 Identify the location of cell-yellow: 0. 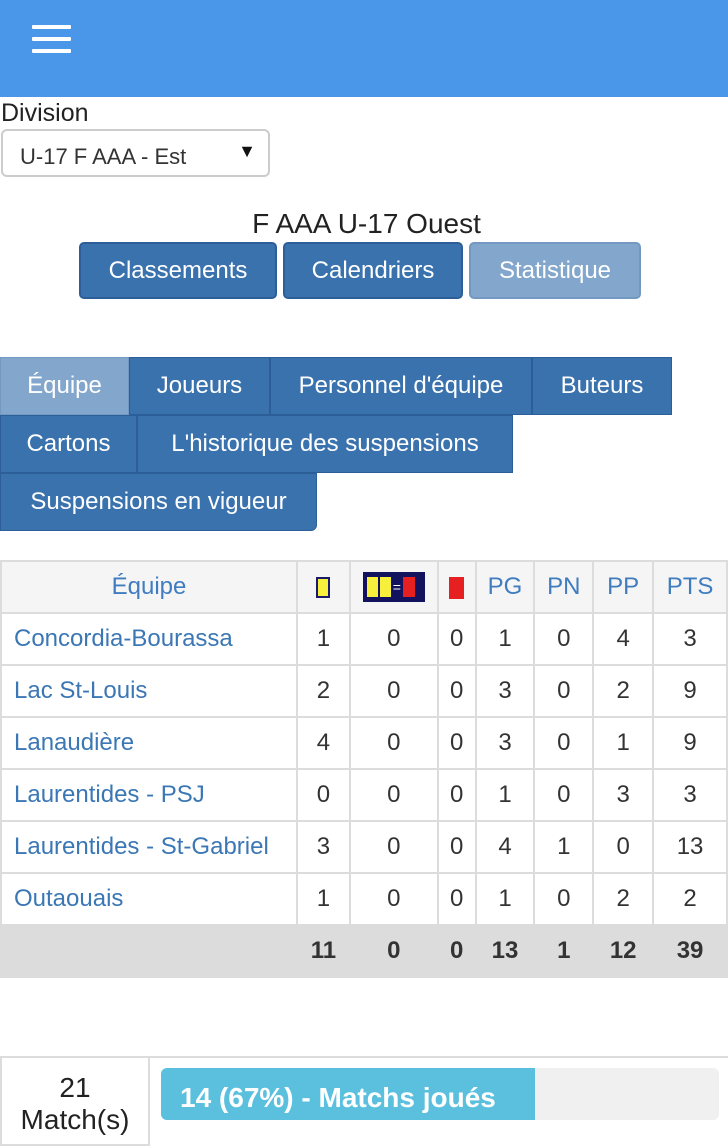
(323, 795).